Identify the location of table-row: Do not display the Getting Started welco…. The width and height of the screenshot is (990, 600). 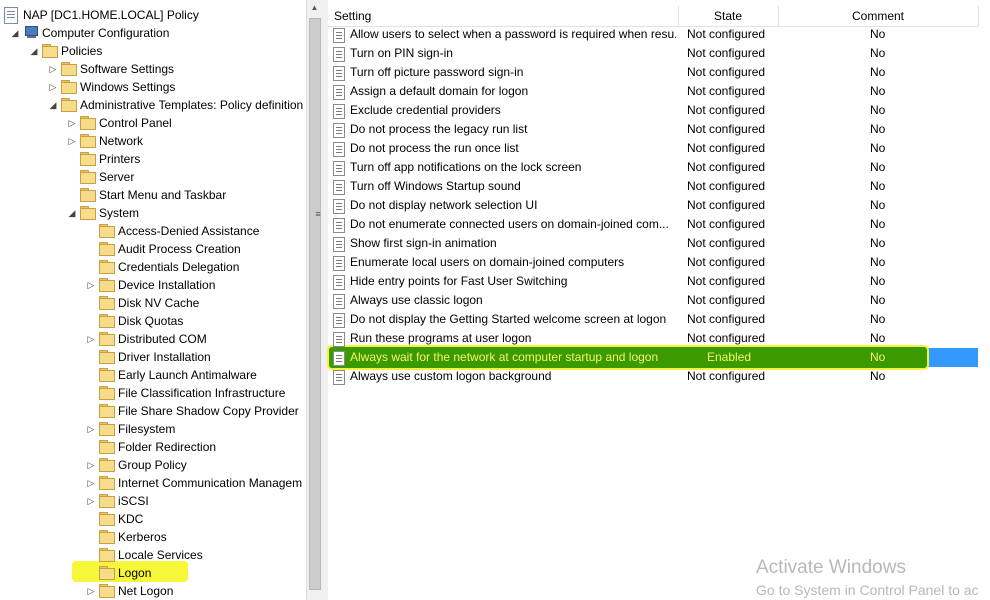
(659, 319).